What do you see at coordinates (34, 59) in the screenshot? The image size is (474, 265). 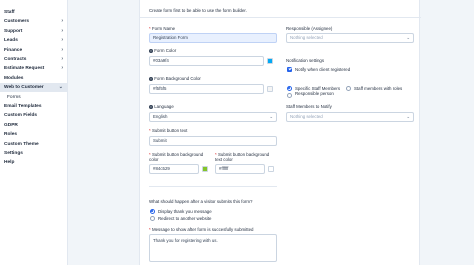 I see `sidebar-item-contracts: Contracts ›` at bounding box center [34, 59].